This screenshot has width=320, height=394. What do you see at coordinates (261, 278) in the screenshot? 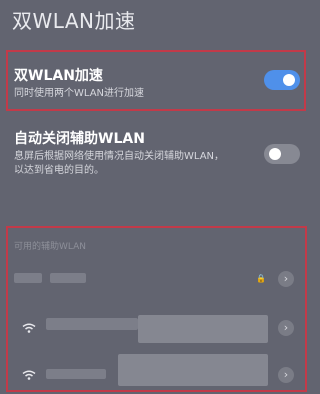
I see `lock-icon: 🔒` at bounding box center [261, 278].